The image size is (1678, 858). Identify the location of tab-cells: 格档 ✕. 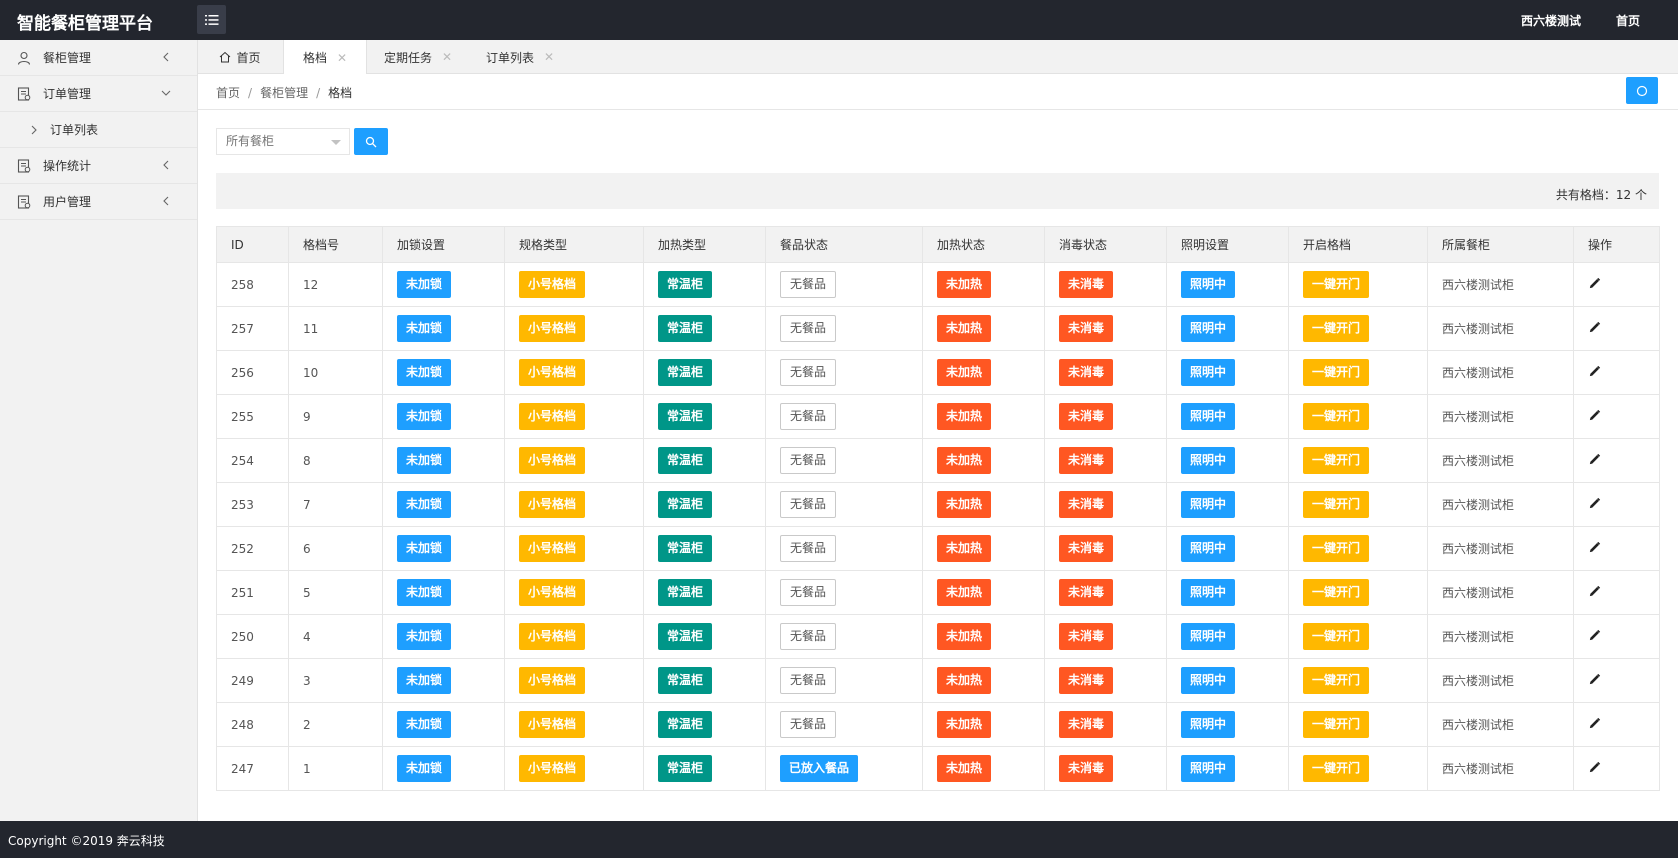
(325, 57).